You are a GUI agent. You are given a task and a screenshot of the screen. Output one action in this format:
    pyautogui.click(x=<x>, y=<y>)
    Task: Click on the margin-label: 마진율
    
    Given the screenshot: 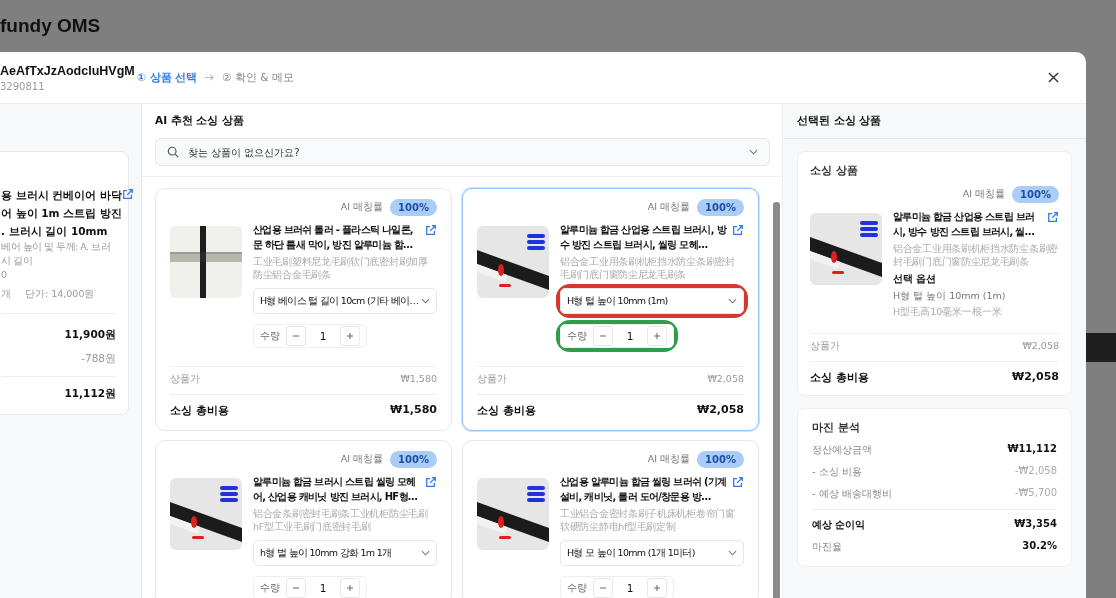 What is the action you would take?
    pyautogui.click(x=827, y=547)
    